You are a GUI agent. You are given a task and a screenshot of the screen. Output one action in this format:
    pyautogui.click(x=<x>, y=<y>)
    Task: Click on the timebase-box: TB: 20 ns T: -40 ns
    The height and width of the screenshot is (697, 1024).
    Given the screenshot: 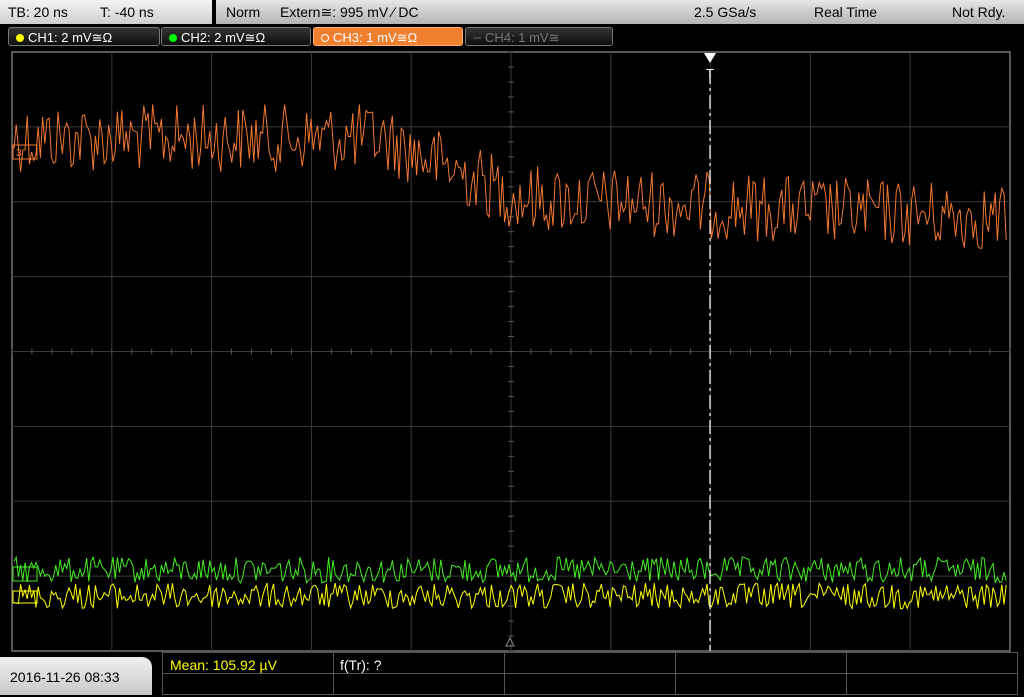 What is the action you would take?
    pyautogui.click(x=106, y=12)
    